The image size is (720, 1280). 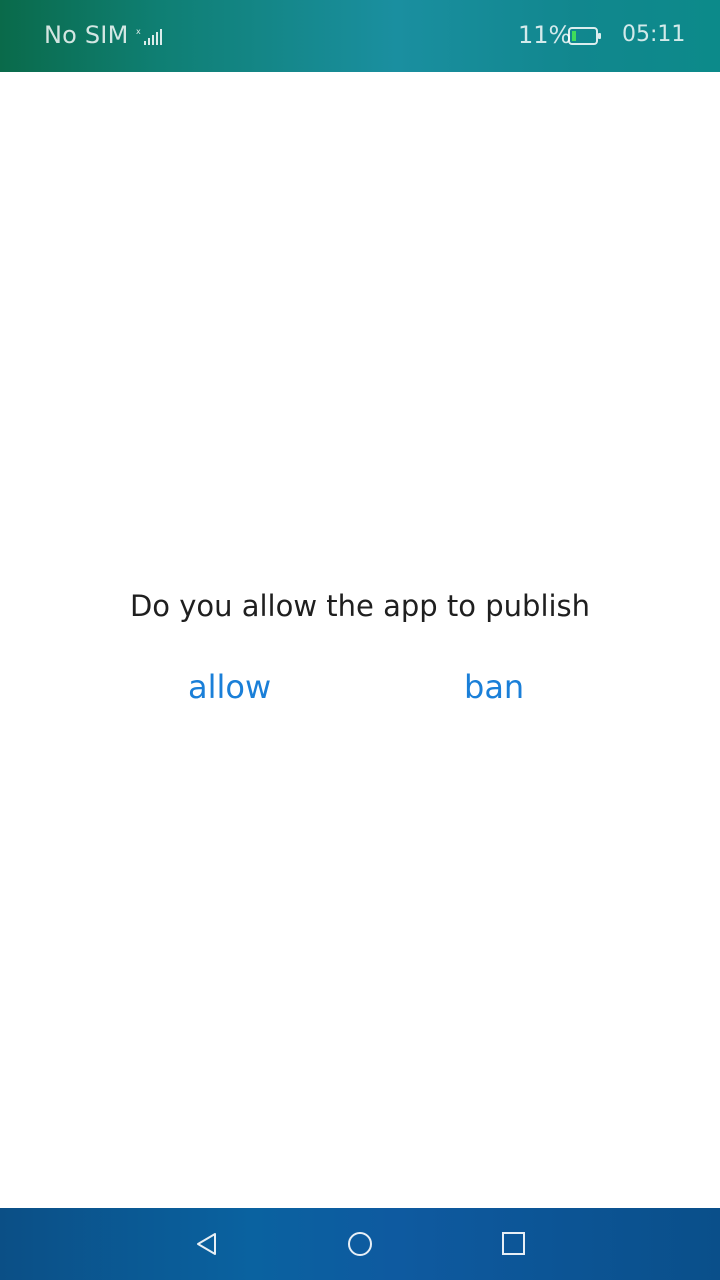 I want to click on allow-button: allow, so click(x=229, y=687).